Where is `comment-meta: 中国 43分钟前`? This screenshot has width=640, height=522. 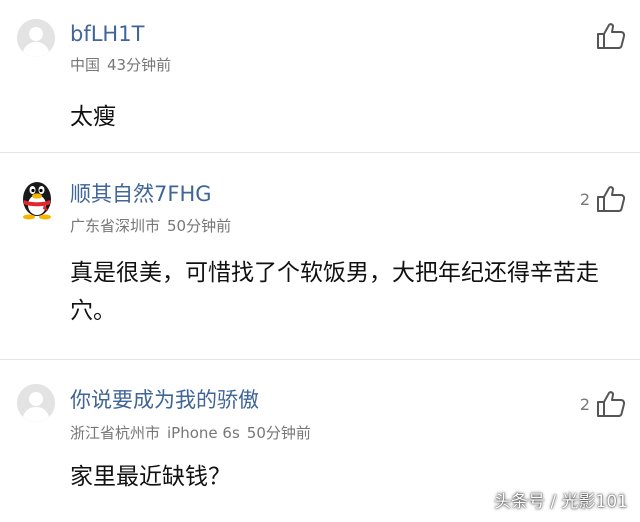 comment-meta: 中国 43分钟前 is located at coordinates (124, 65).